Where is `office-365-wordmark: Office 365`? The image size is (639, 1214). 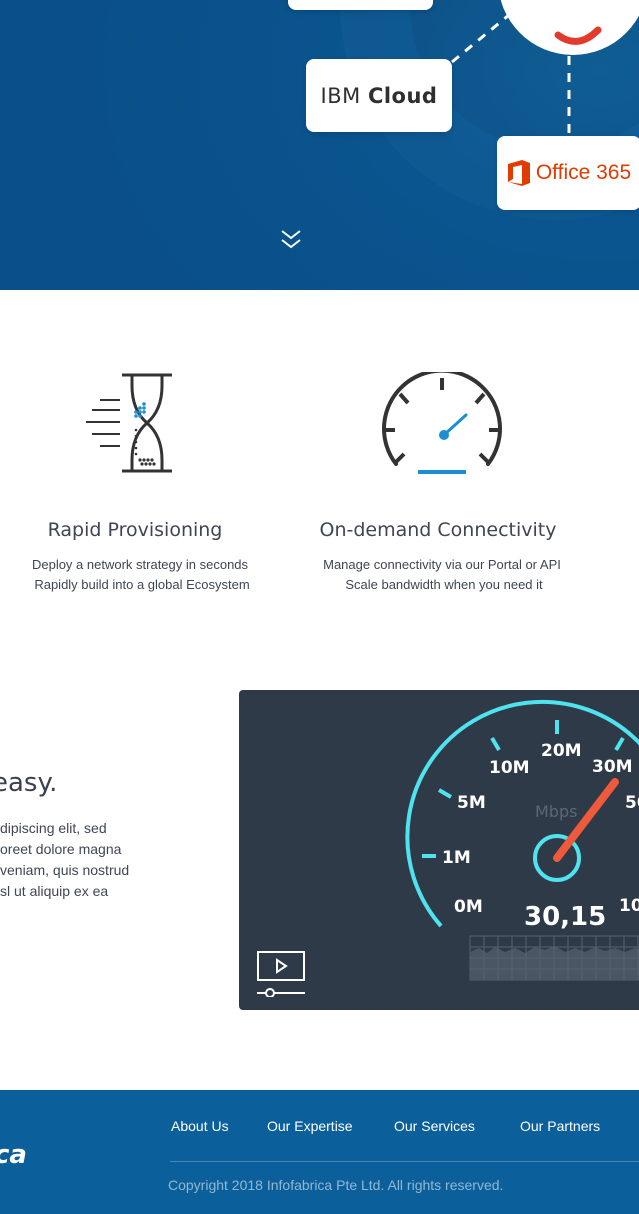
office-365-wordmark: Office 365 is located at coordinates (583, 172).